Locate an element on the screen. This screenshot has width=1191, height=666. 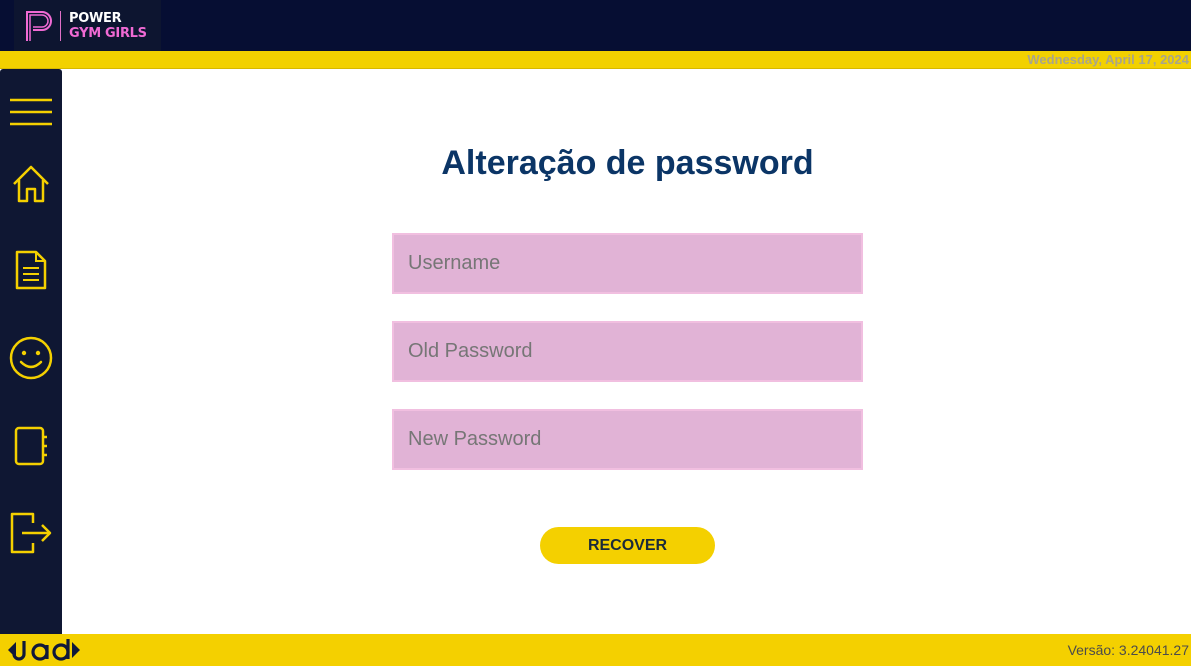
sidebar-item-home is located at coordinates (31, 184).